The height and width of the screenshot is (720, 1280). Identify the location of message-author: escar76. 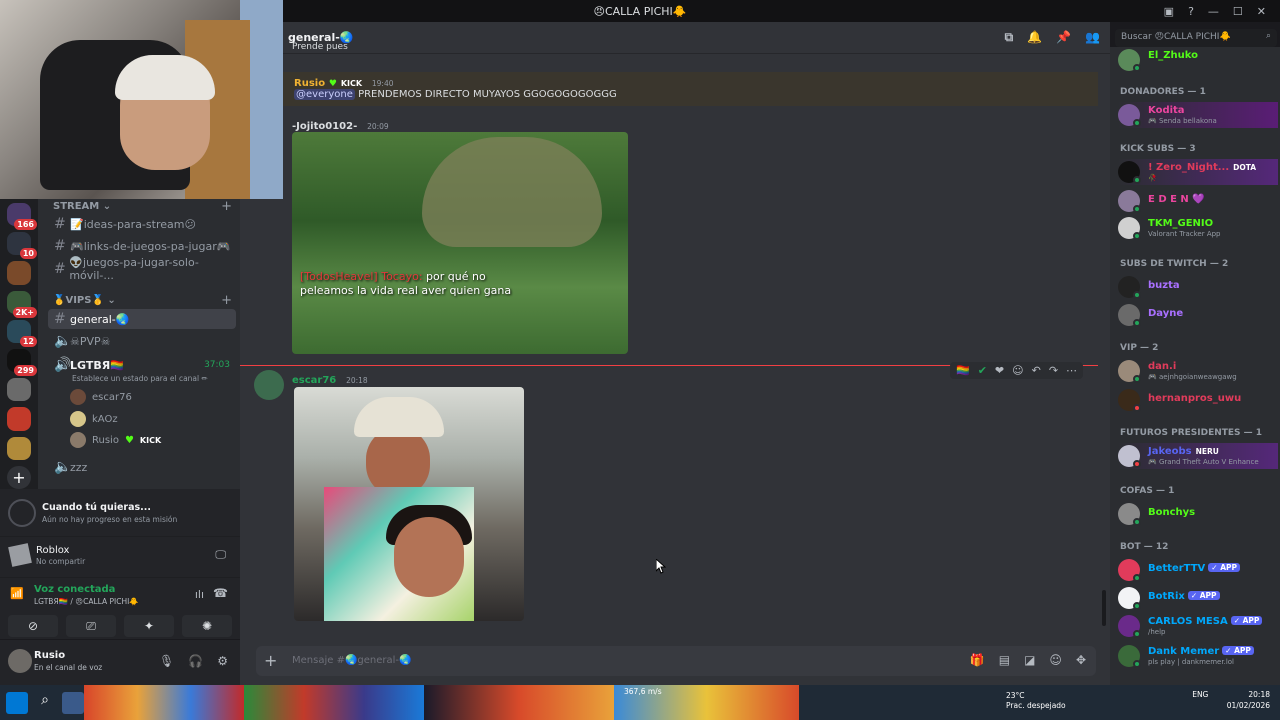
(314, 380).